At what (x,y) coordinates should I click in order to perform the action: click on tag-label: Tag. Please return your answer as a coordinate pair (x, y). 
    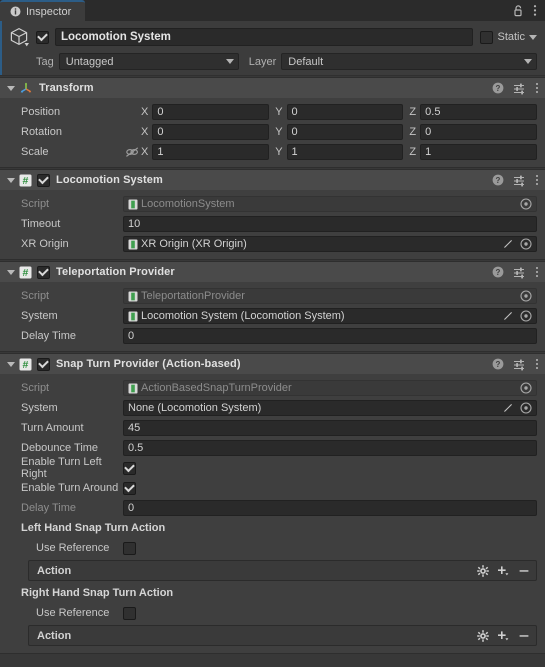
    Looking at the image, I should click on (45, 61).